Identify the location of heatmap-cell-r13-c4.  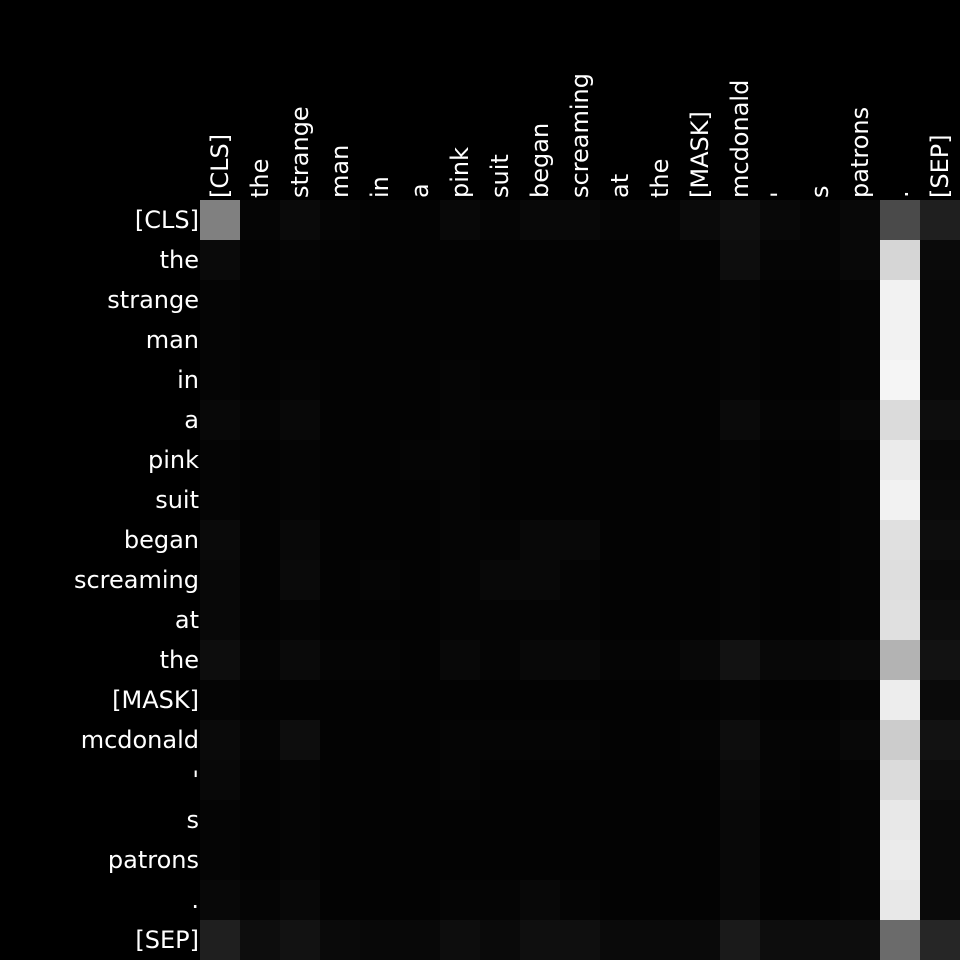
(380, 740).